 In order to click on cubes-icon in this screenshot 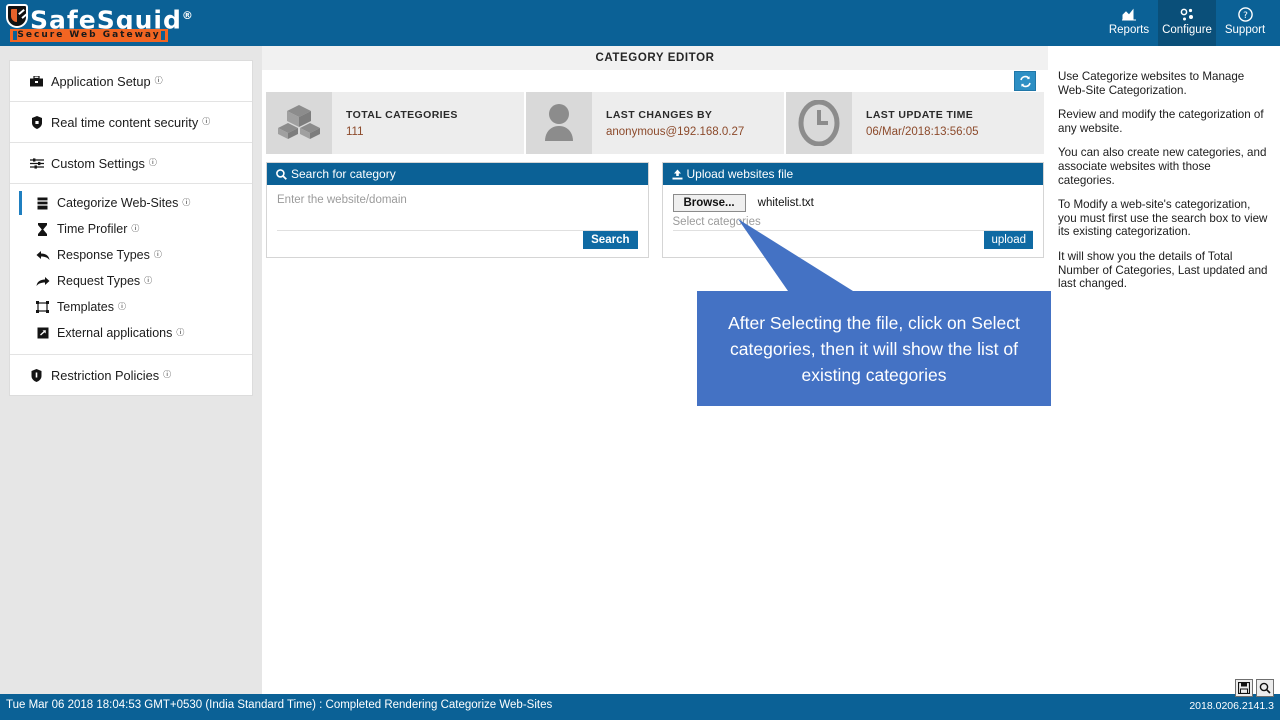, I will do `click(299, 123)`.